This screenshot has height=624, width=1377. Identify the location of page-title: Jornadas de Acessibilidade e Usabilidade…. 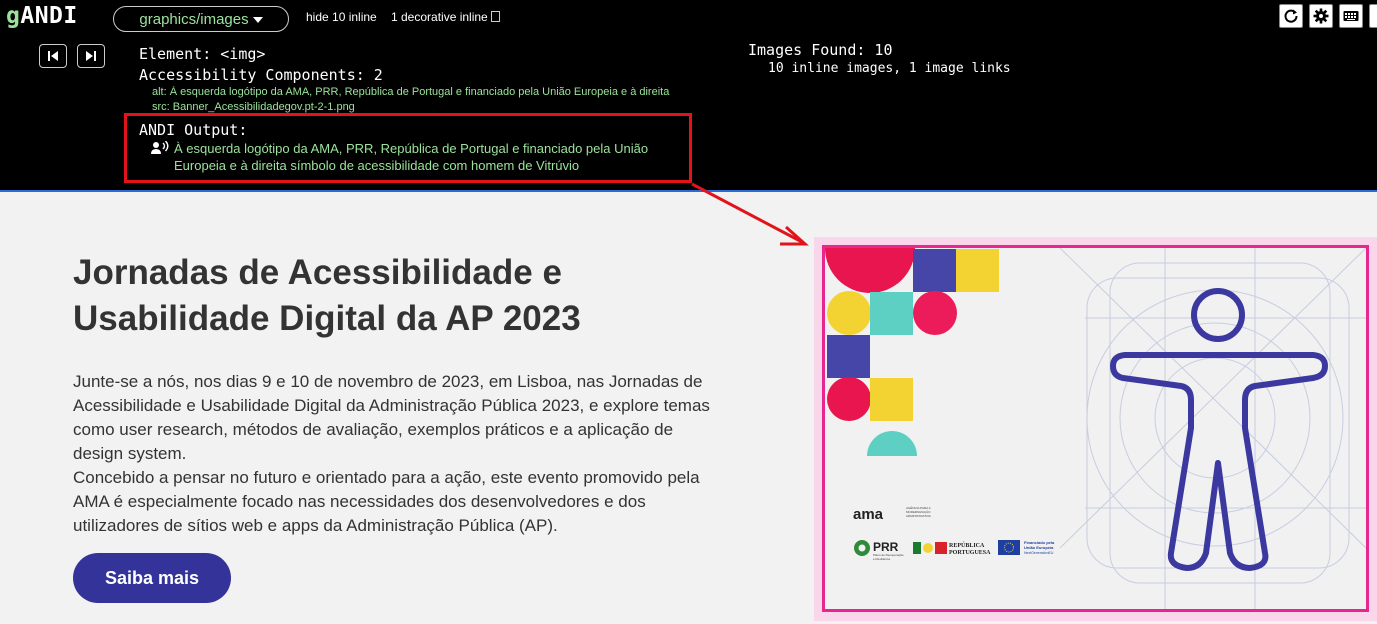
(327, 295).